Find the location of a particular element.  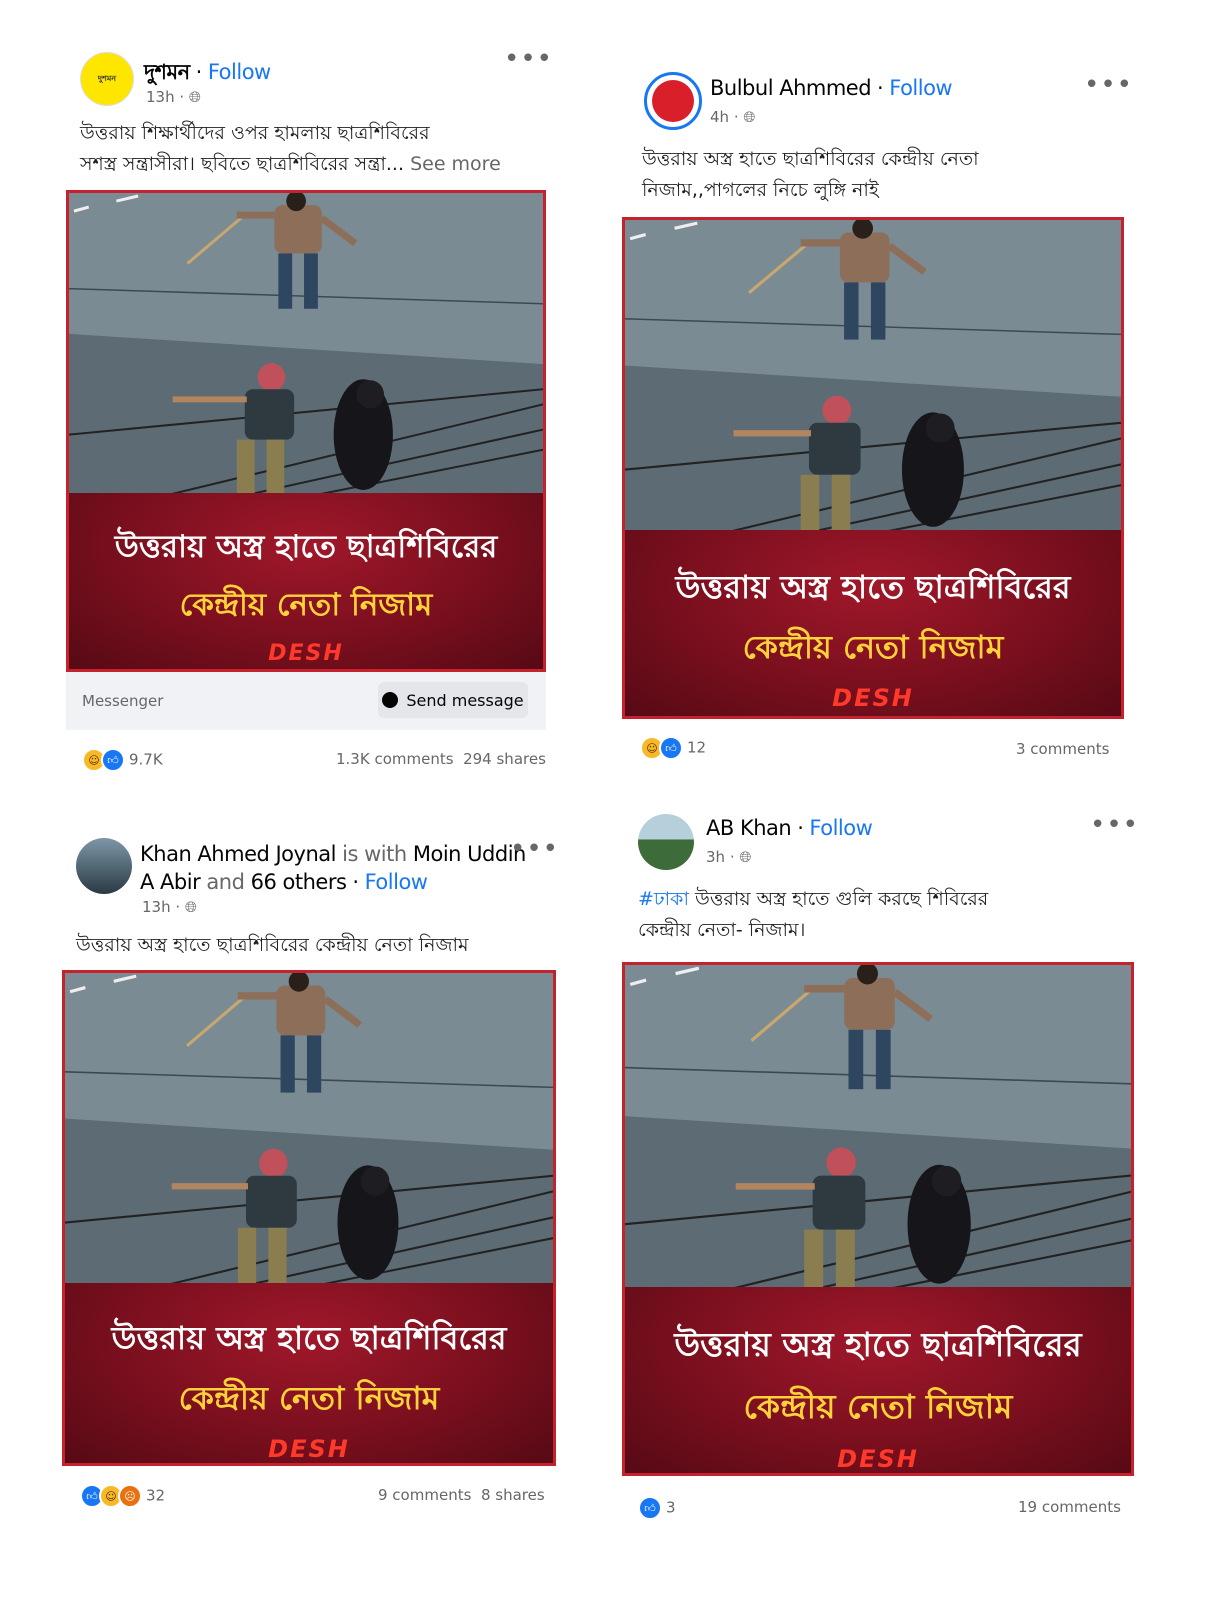

post-1-messenger-label: Messenger is located at coordinates (123, 701).